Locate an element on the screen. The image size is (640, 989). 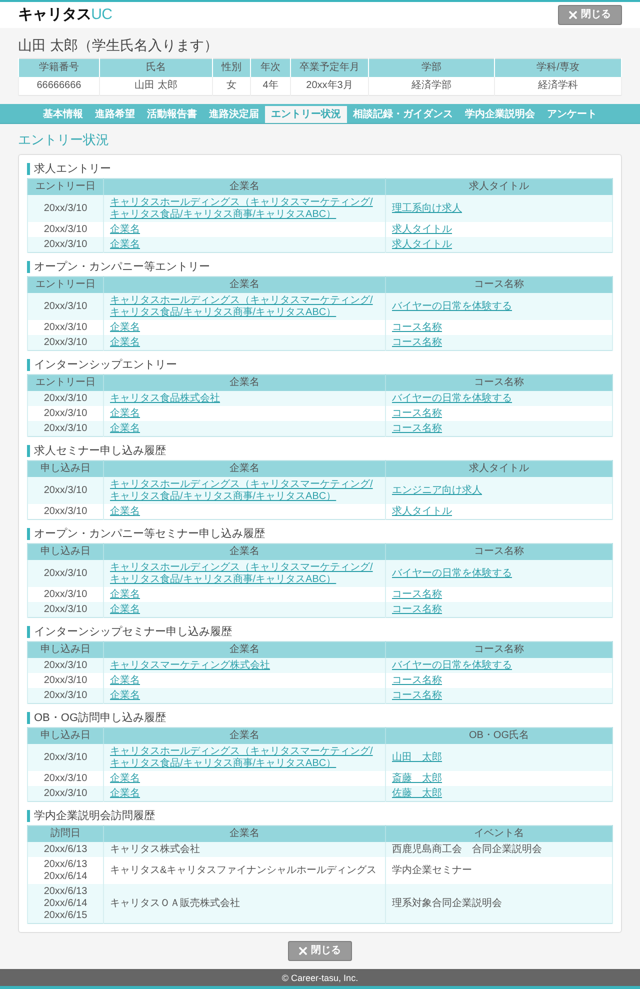
section-heading: 学内企業説明会訪問履歴 is located at coordinates (320, 816).